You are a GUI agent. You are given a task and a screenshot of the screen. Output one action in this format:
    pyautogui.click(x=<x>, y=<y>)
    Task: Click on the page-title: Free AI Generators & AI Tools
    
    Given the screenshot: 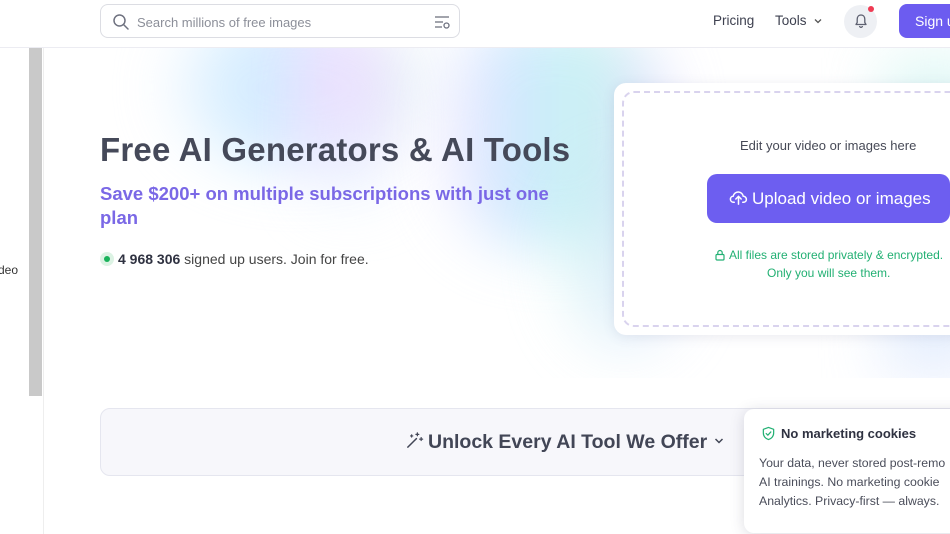 What is the action you would take?
    pyautogui.click(x=335, y=149)
    